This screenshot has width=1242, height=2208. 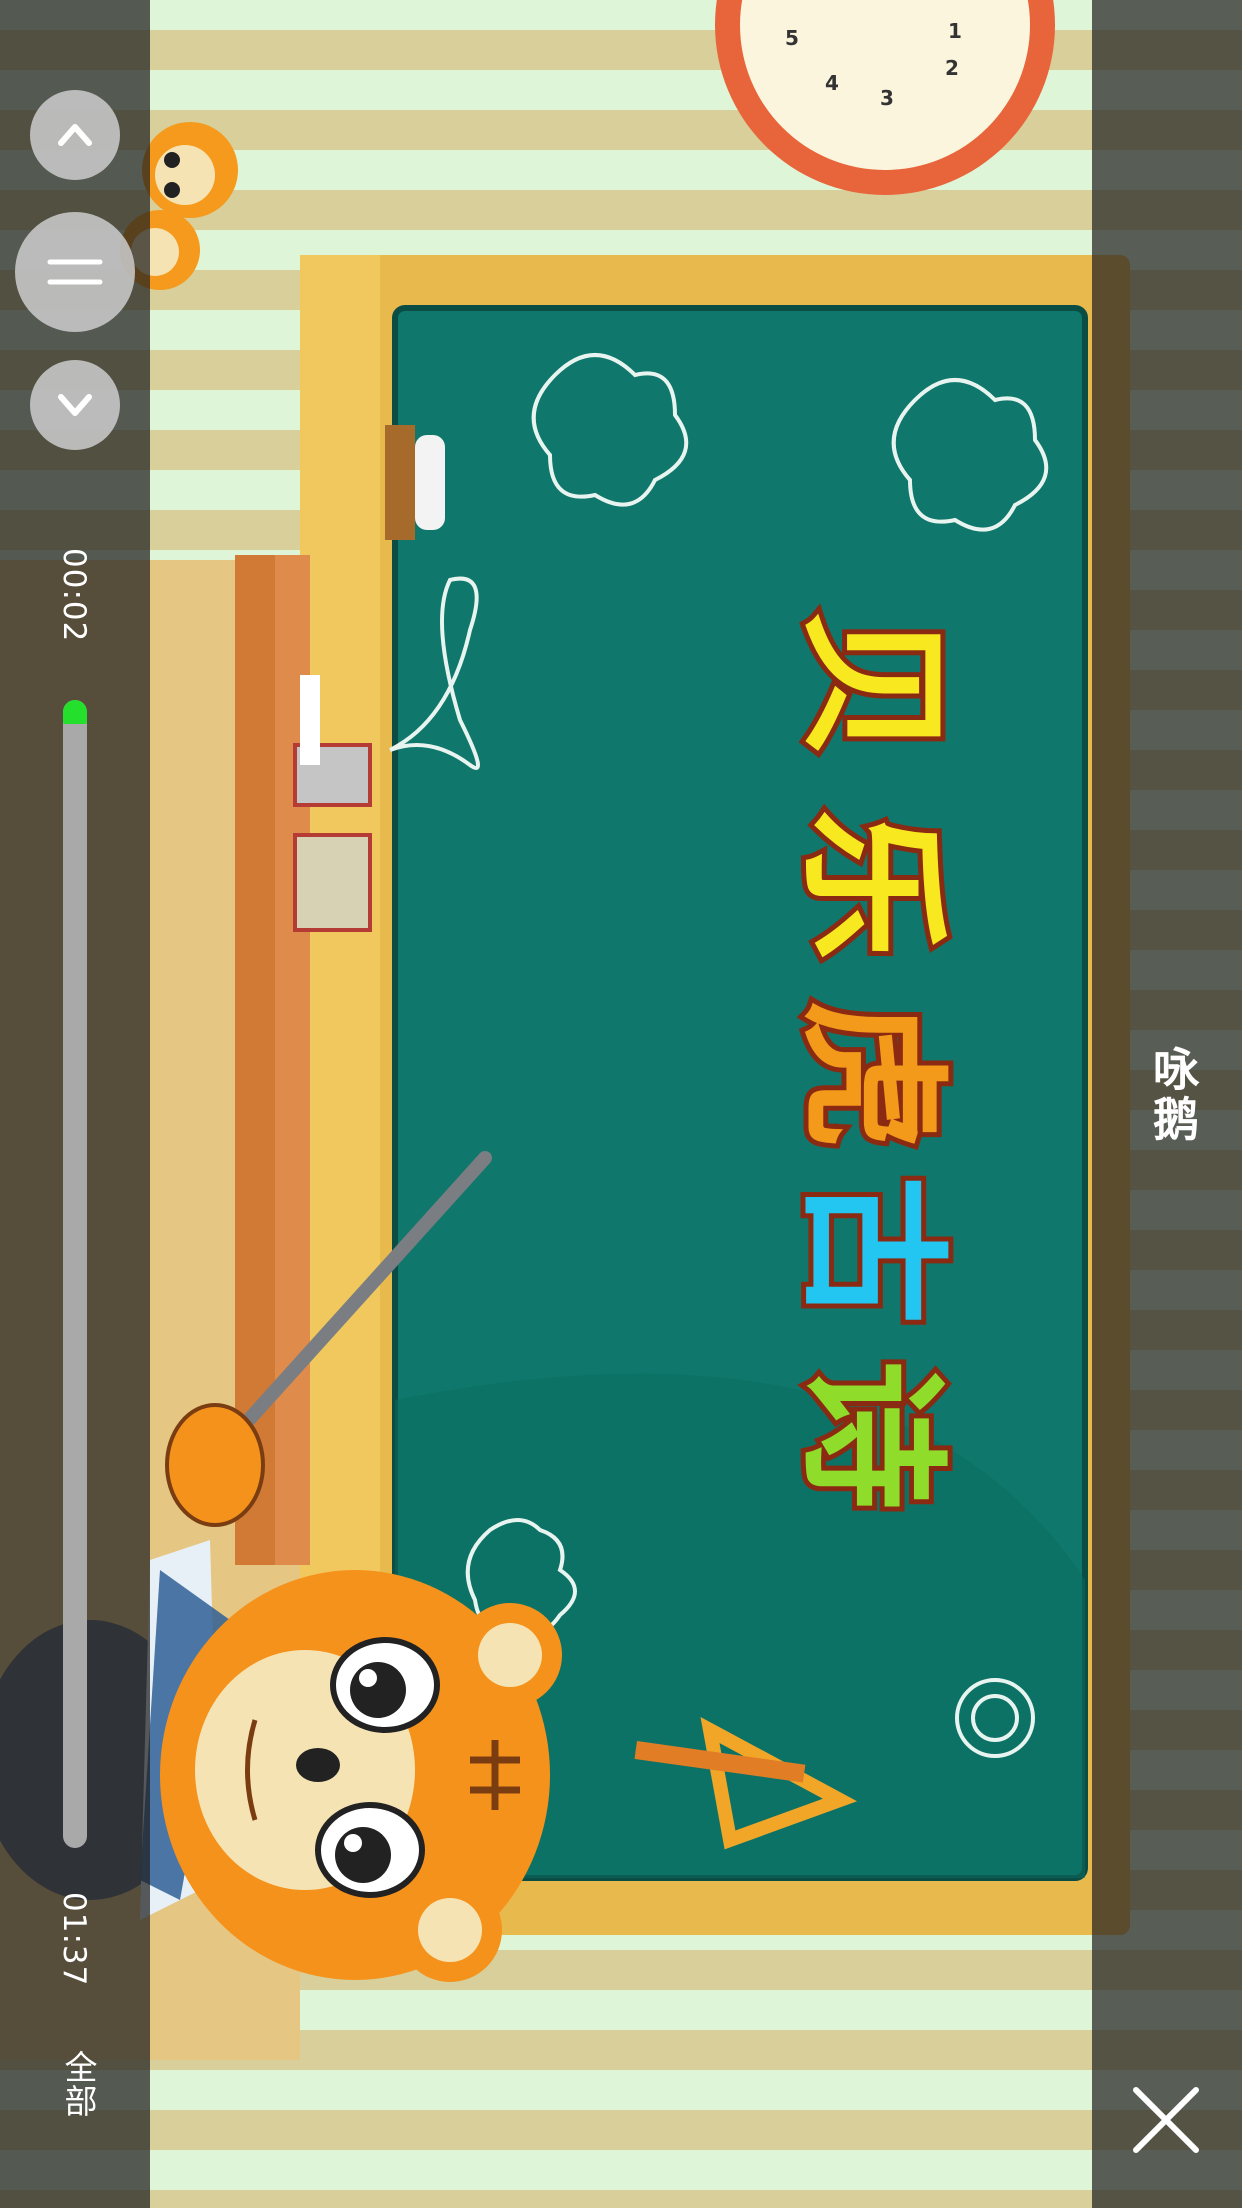 I want to click on svg-text: 3, so click(x=887, y=98).